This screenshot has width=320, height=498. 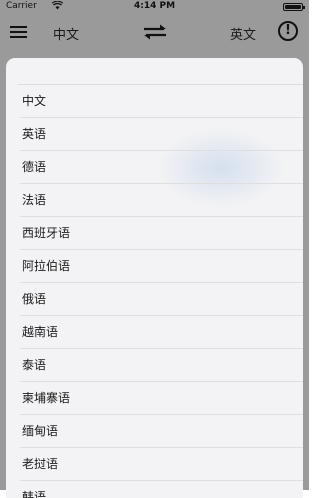 I want to click on status-time: 4:14 PM, so click(x=154, y=6).